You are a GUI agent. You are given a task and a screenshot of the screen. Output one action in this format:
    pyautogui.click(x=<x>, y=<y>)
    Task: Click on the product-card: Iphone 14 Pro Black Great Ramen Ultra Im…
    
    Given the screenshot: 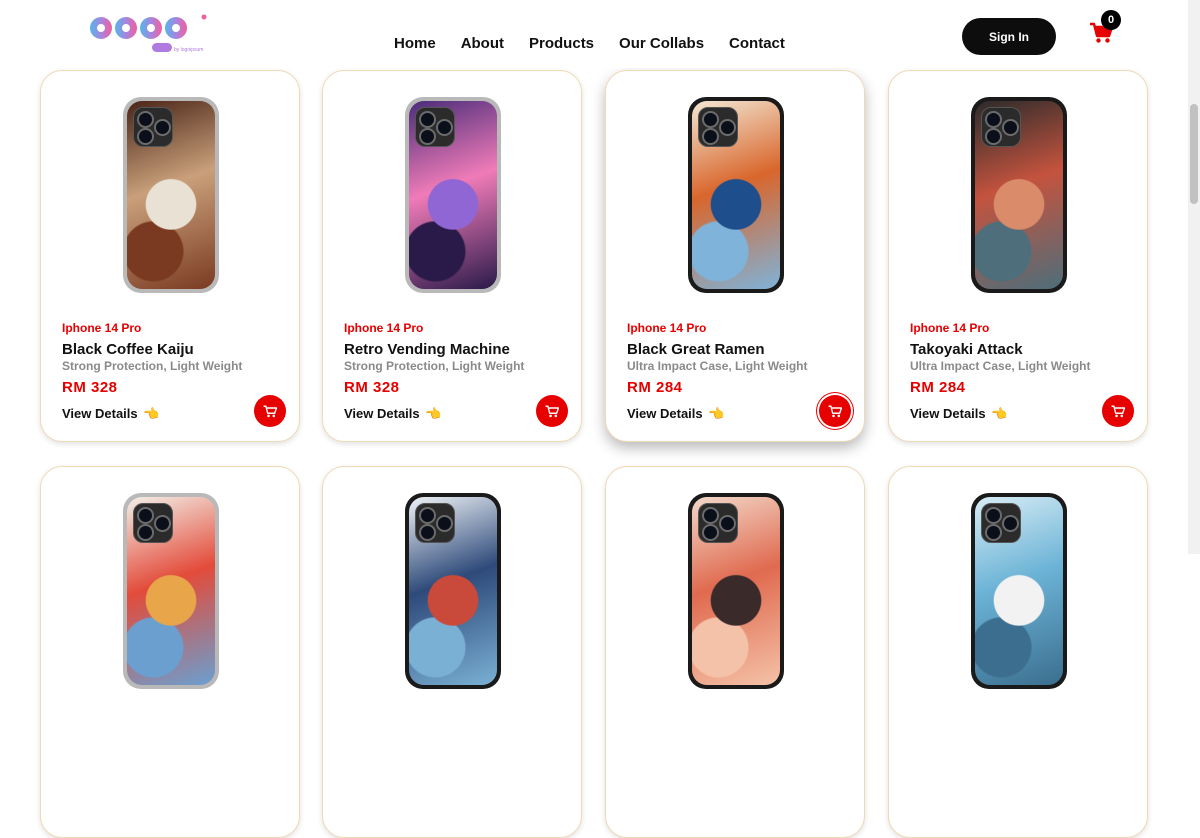 What is the action you would take?
    pyautogui.click(x=735, y=256)
    